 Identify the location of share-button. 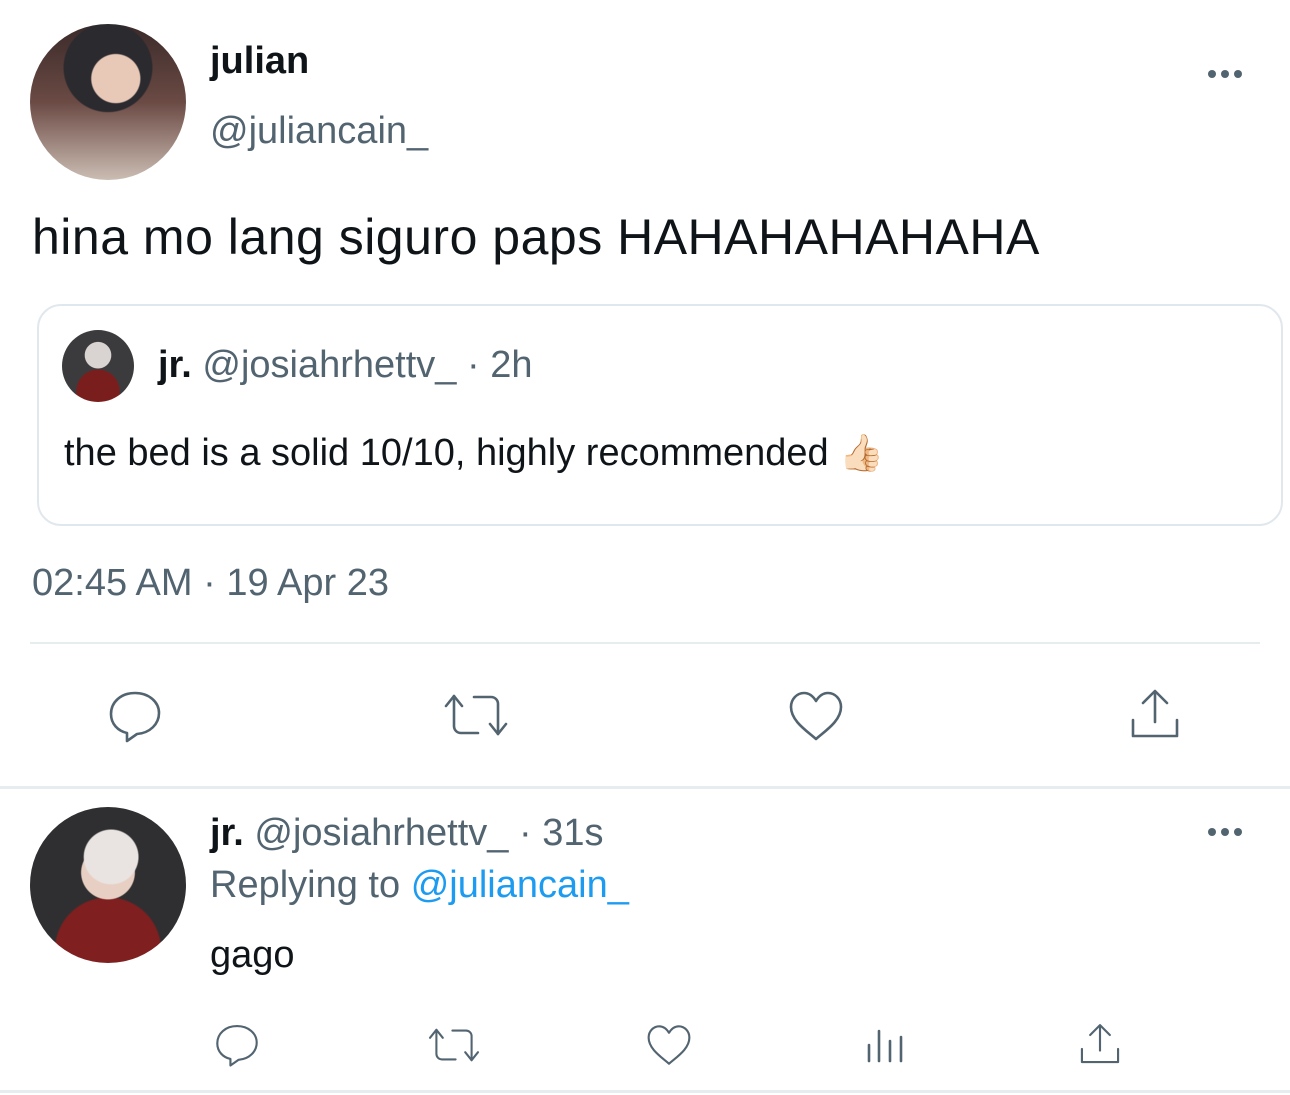
(1155, 714).